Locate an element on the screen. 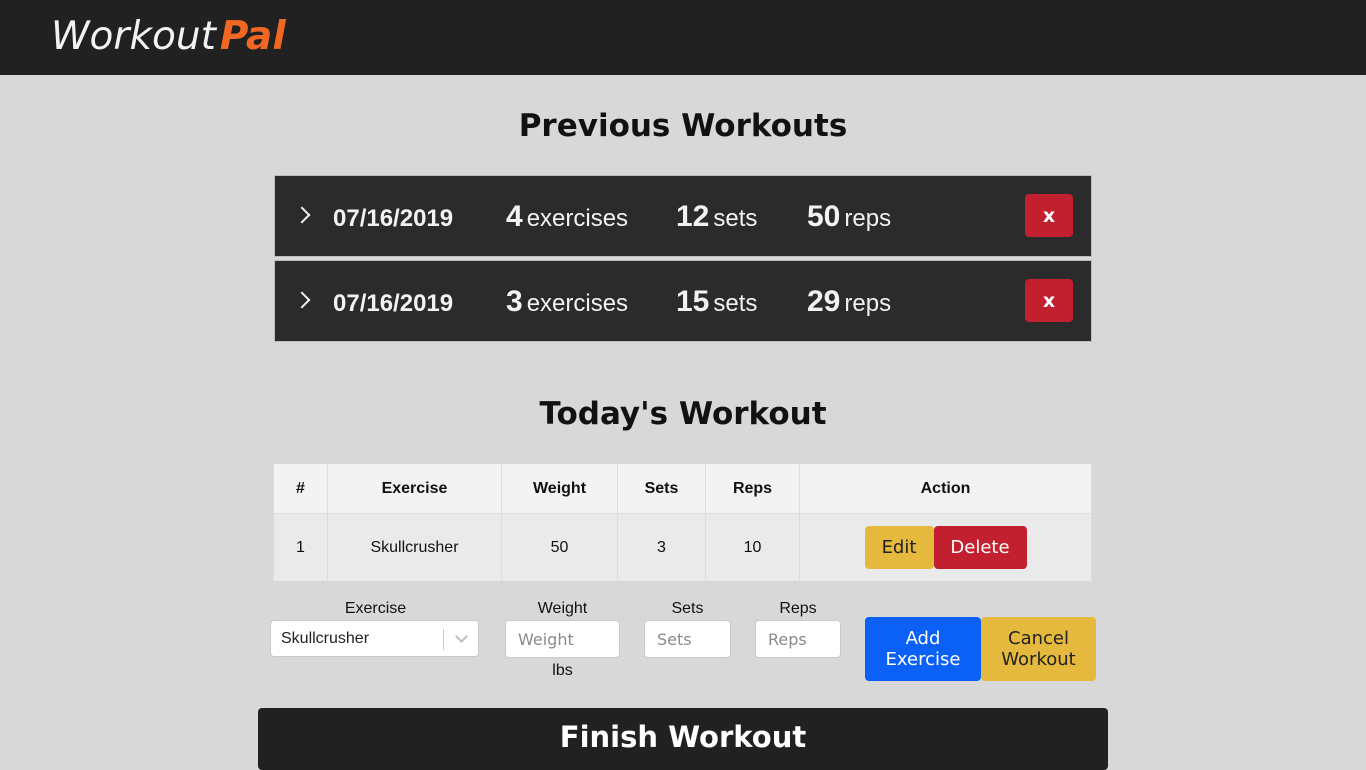  cell-sets: 3 is located at coordinates (661, 547).